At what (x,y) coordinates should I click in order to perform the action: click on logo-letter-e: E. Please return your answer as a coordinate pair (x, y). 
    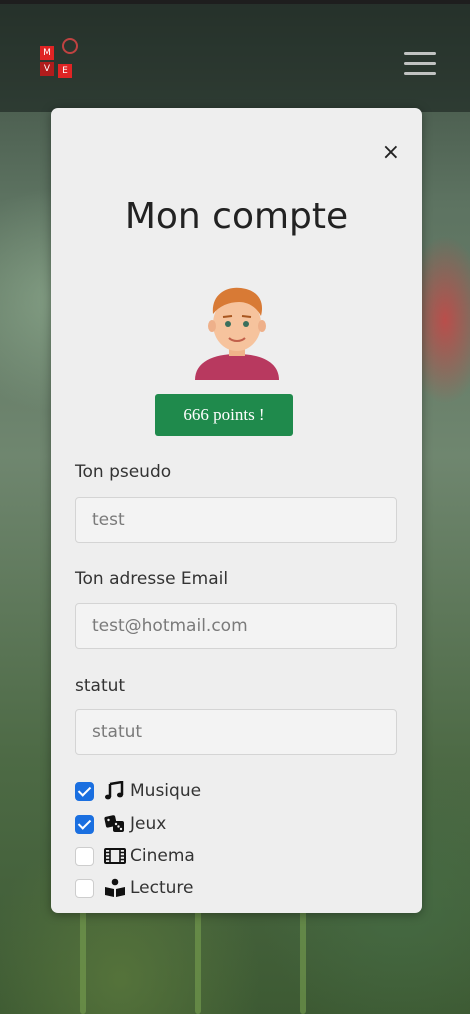
    Looking at the image, I should click on (65, 71).